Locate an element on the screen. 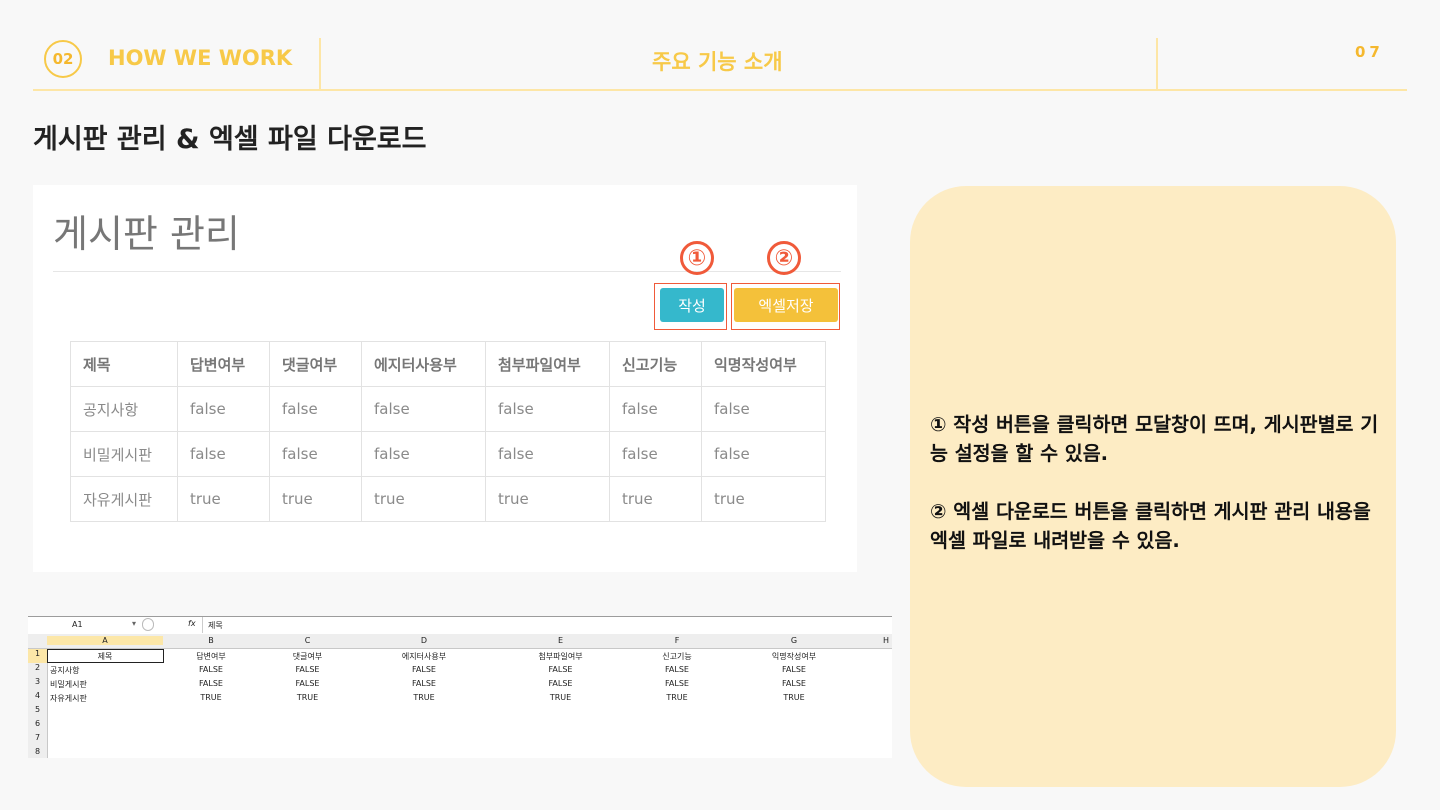  column-header: 댓글여부 is located at coordinates (315, 364).